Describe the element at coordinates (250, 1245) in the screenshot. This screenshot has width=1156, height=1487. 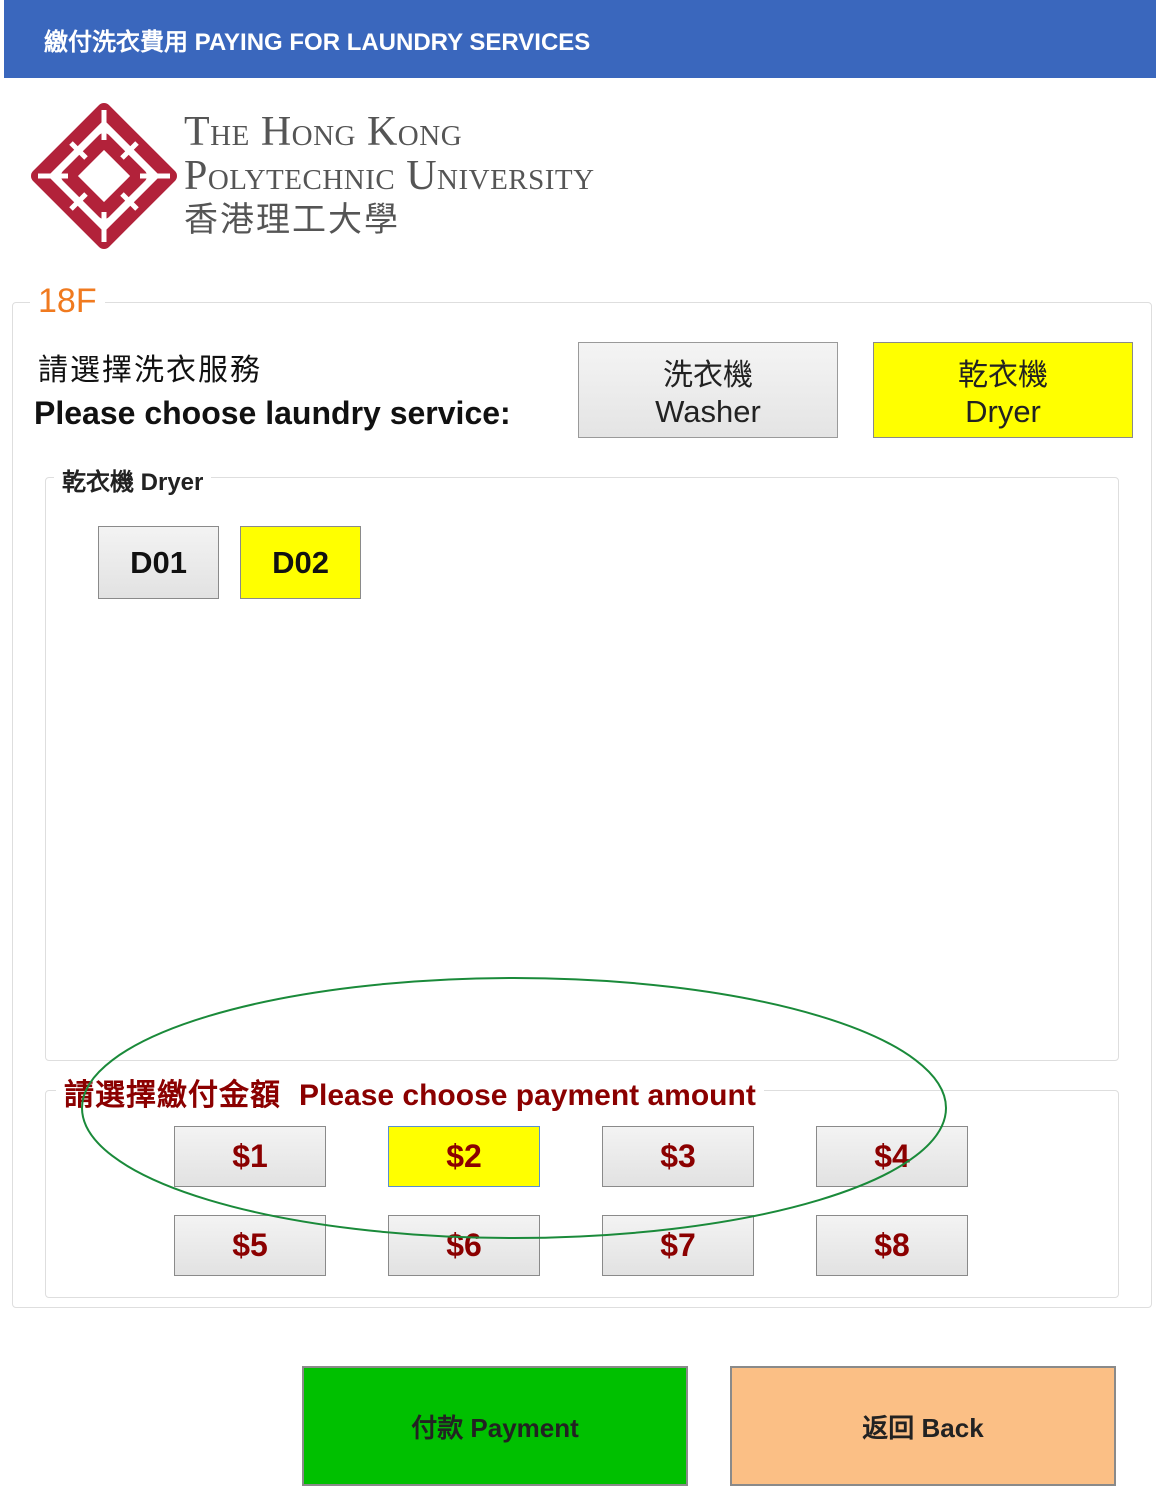
I see `amount-button-5: $5` at that location.